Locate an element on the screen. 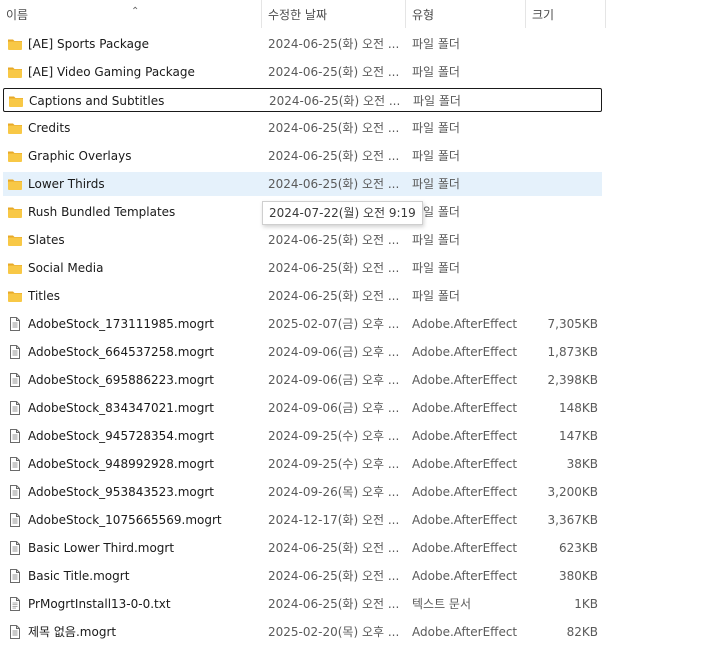 This screenshot has height=661, width=726. item-name: AdobeStock_834347021.mogrt is located at coordinates (121, 408).